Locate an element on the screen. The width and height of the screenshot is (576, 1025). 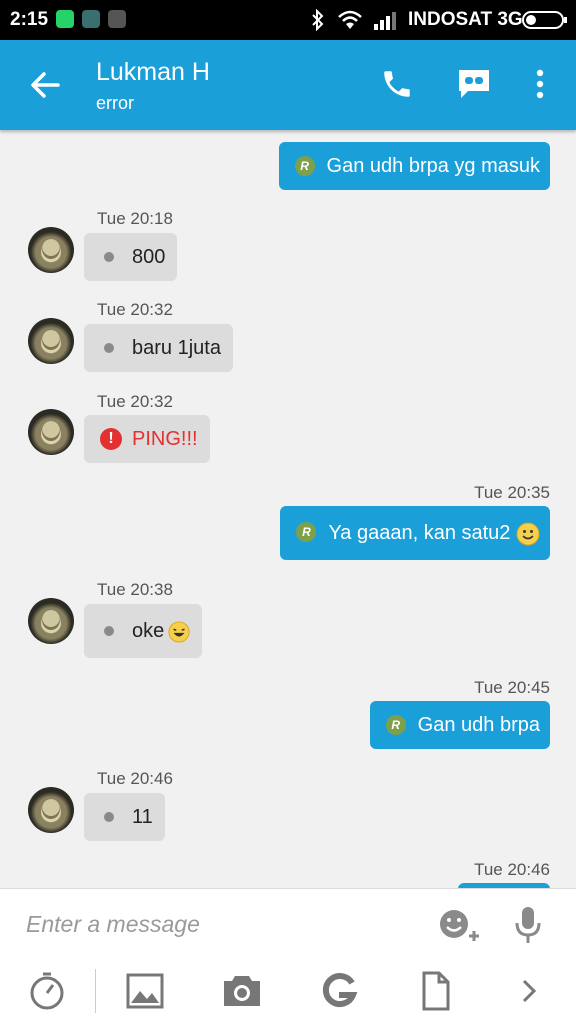
whatsapp-icon is located at coordinates (65, 19).